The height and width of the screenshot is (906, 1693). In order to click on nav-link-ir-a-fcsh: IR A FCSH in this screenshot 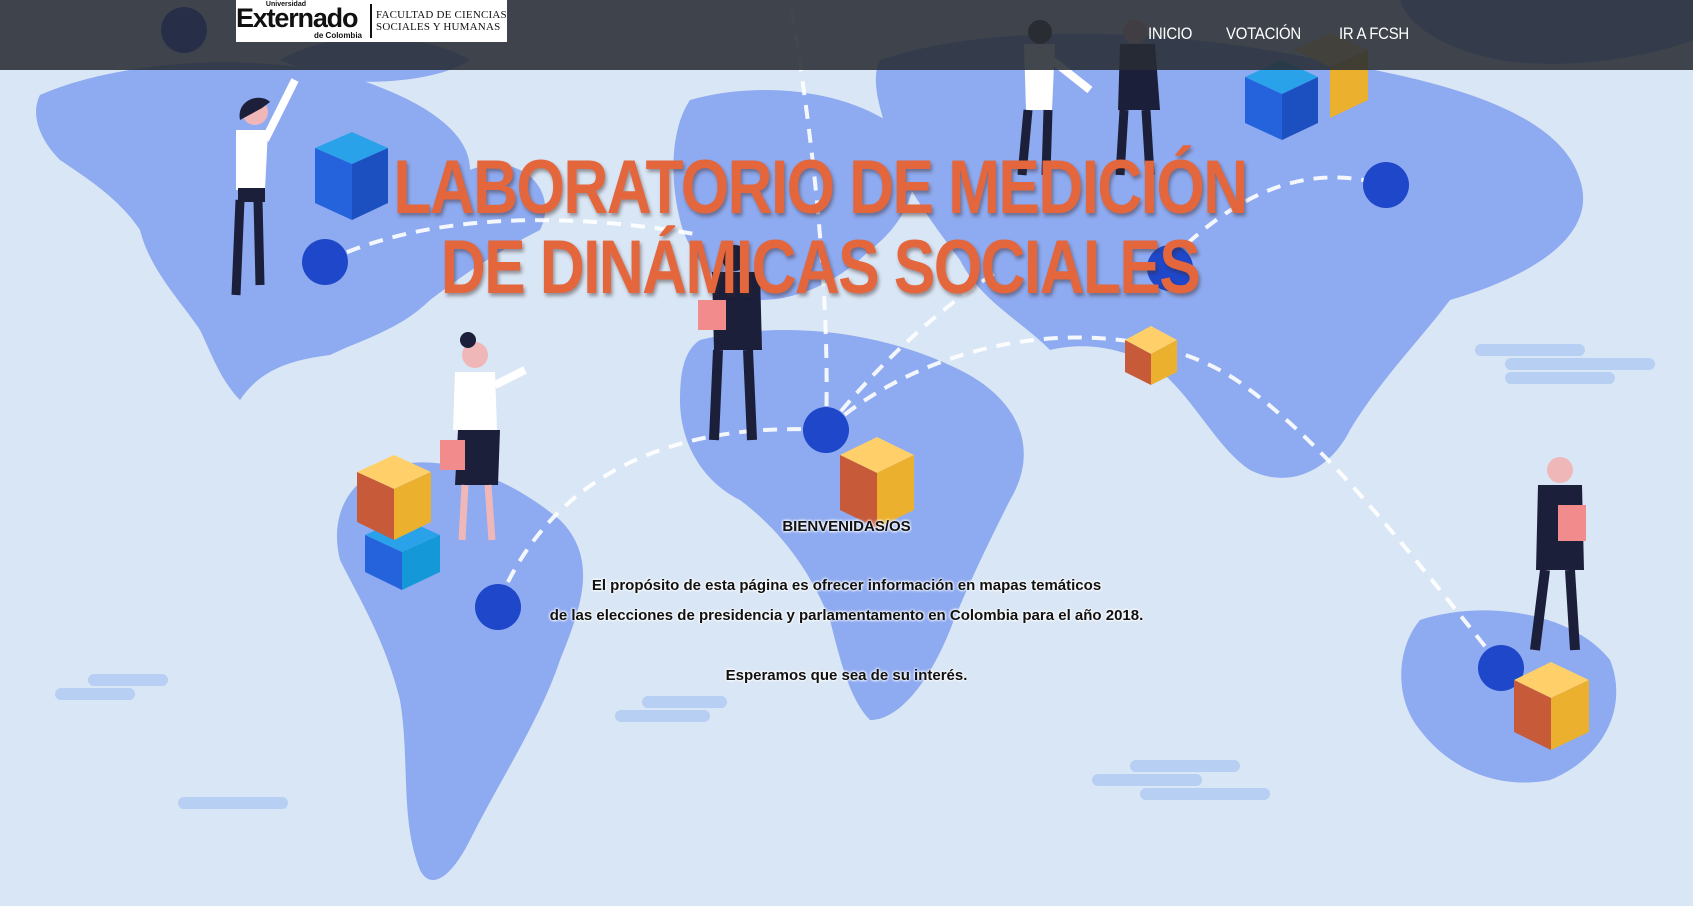, I will do `click(1374, 34)`.